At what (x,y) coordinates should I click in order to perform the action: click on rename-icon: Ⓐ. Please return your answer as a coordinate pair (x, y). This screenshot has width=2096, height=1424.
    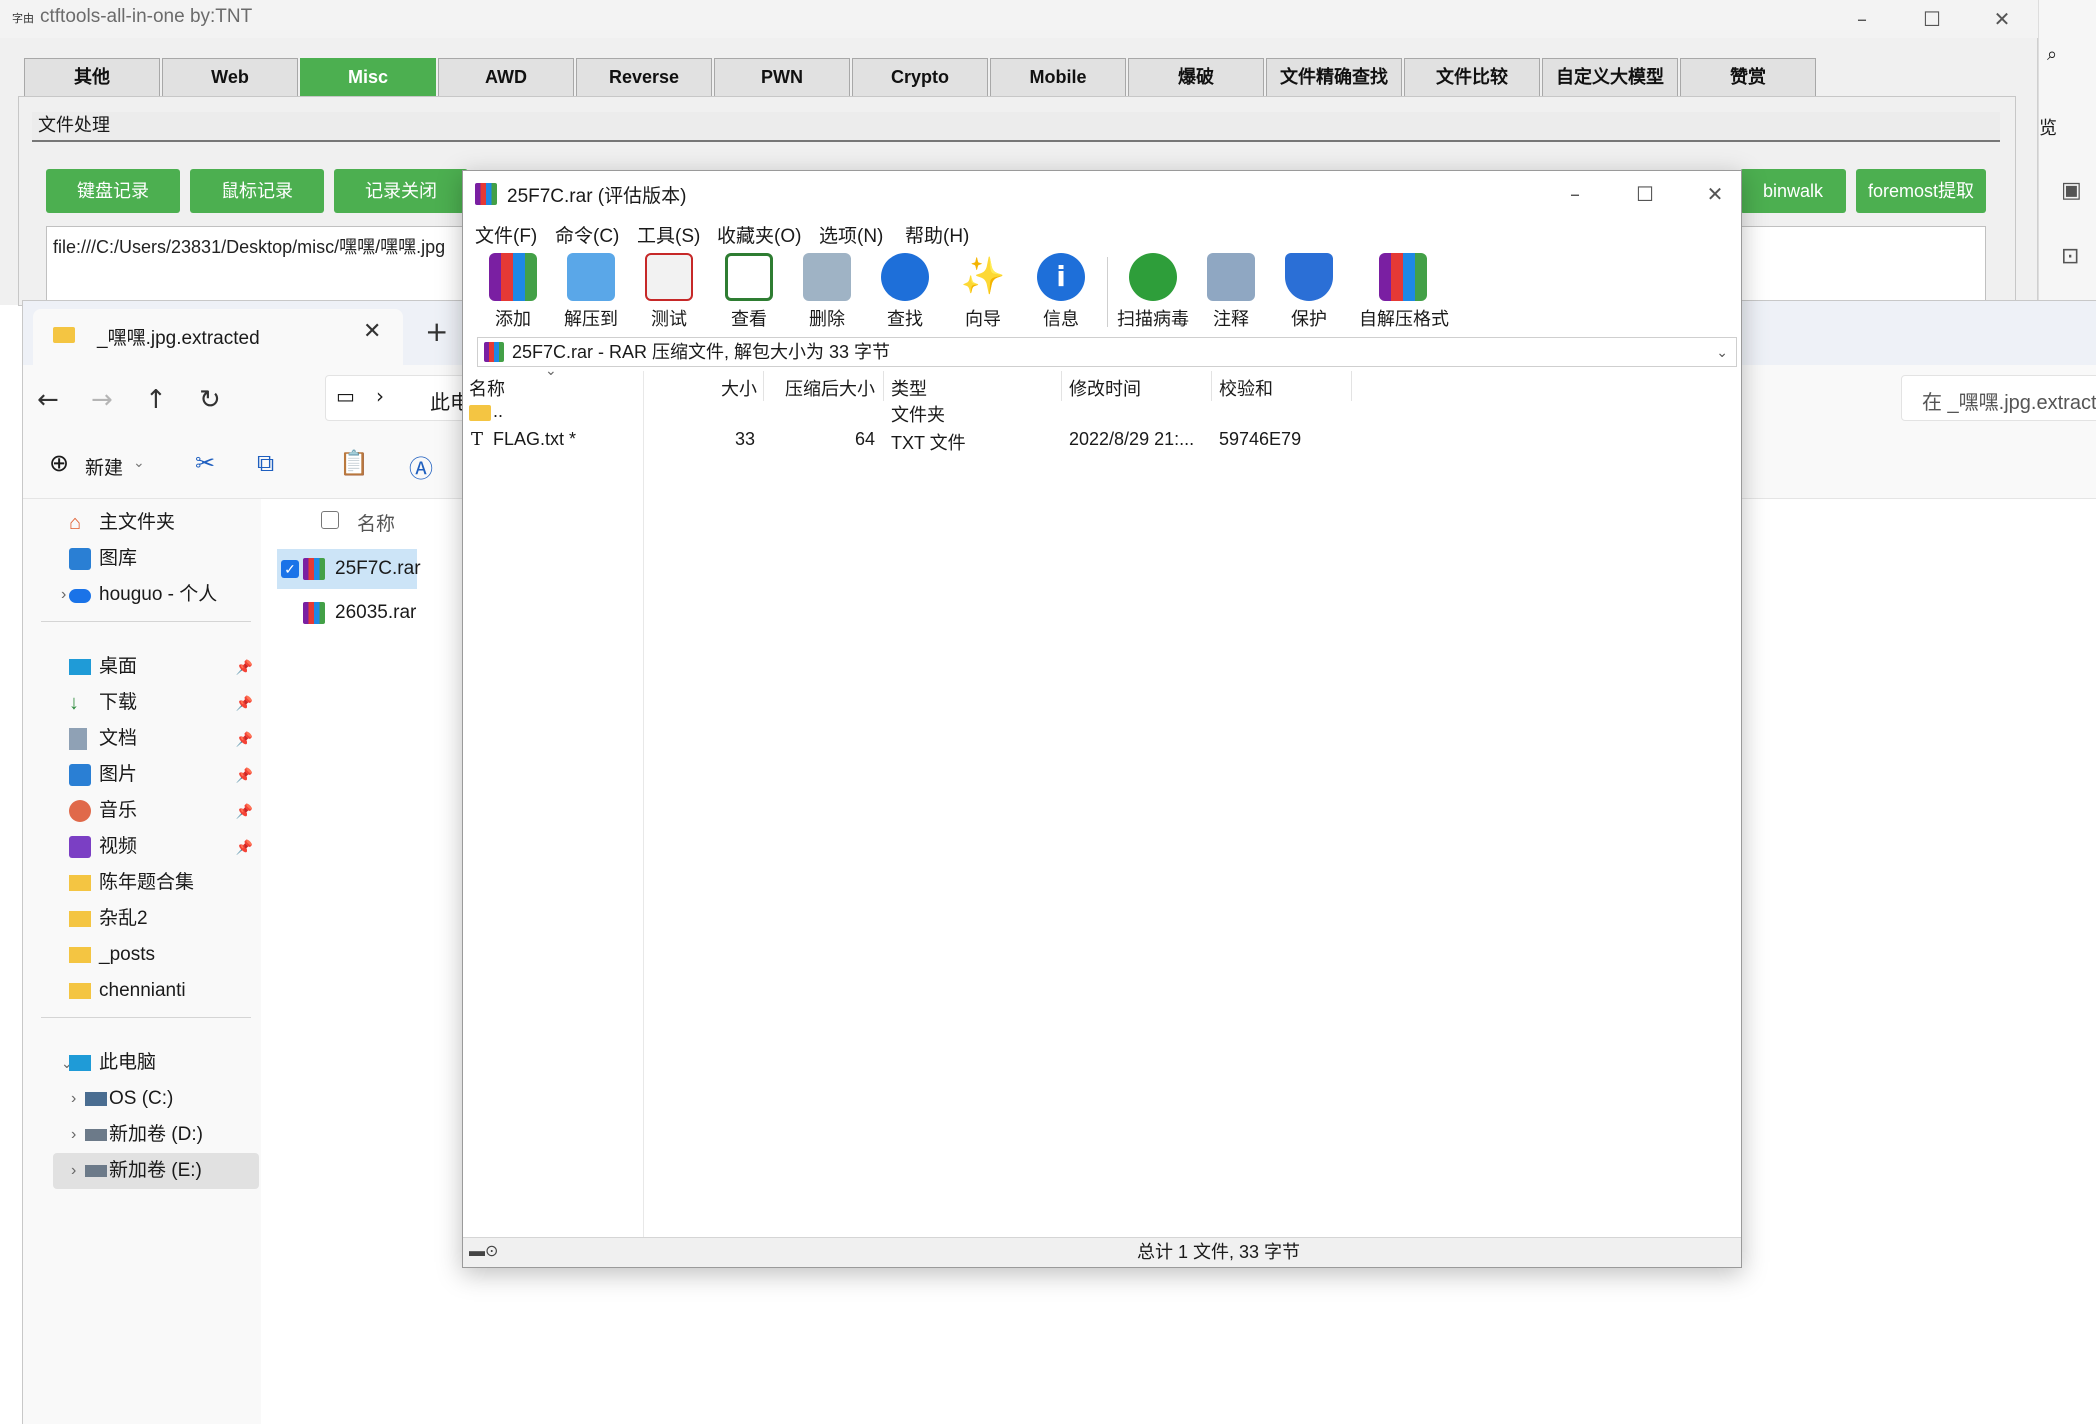
    Looking at the image, I should click on (421, 466).